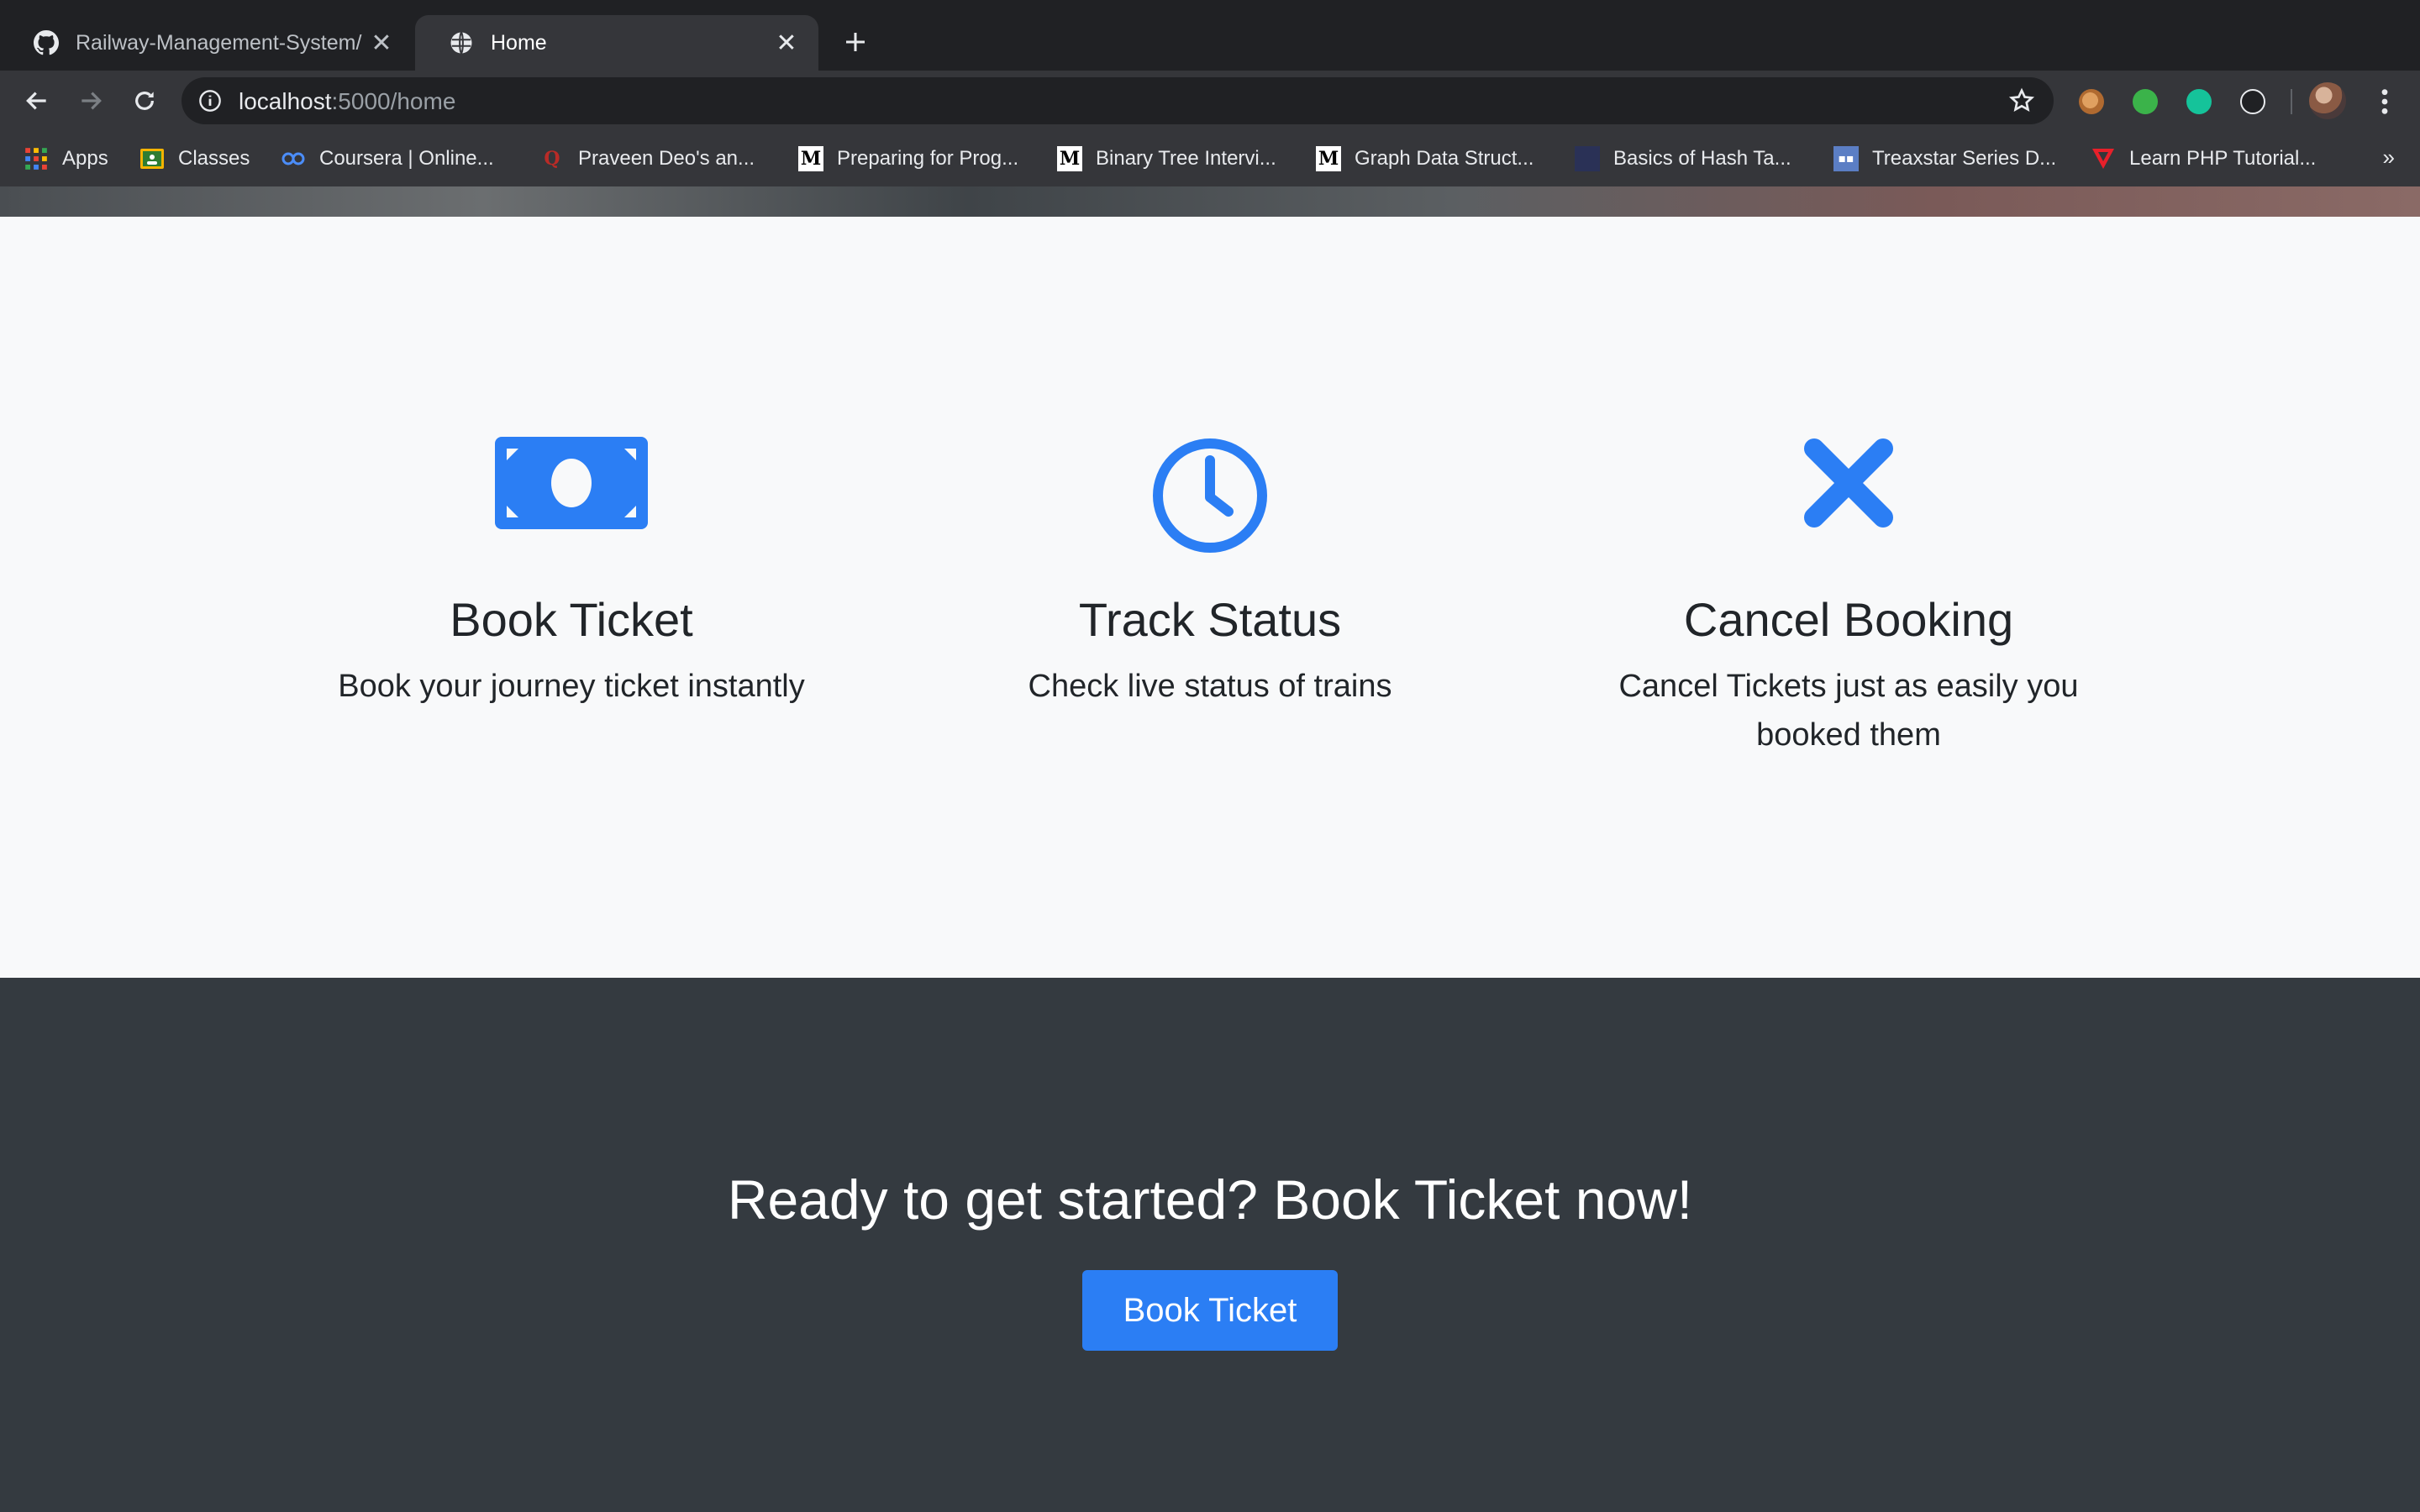 This screenshot has width=2420, height=1512. I want to click on money-bill-icon, so click(571, 485).